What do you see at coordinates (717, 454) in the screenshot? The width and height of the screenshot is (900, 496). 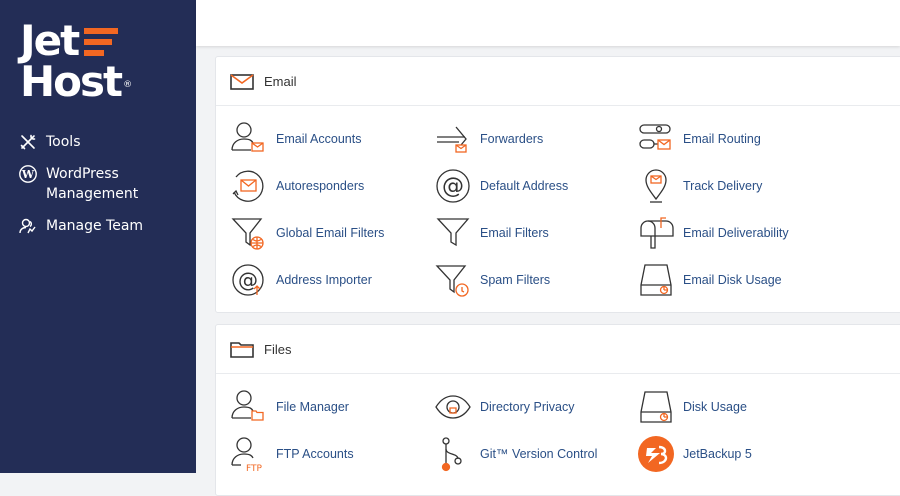 I see `jetbackup-label: JetBackup 5` at bounding box center [717, 454].